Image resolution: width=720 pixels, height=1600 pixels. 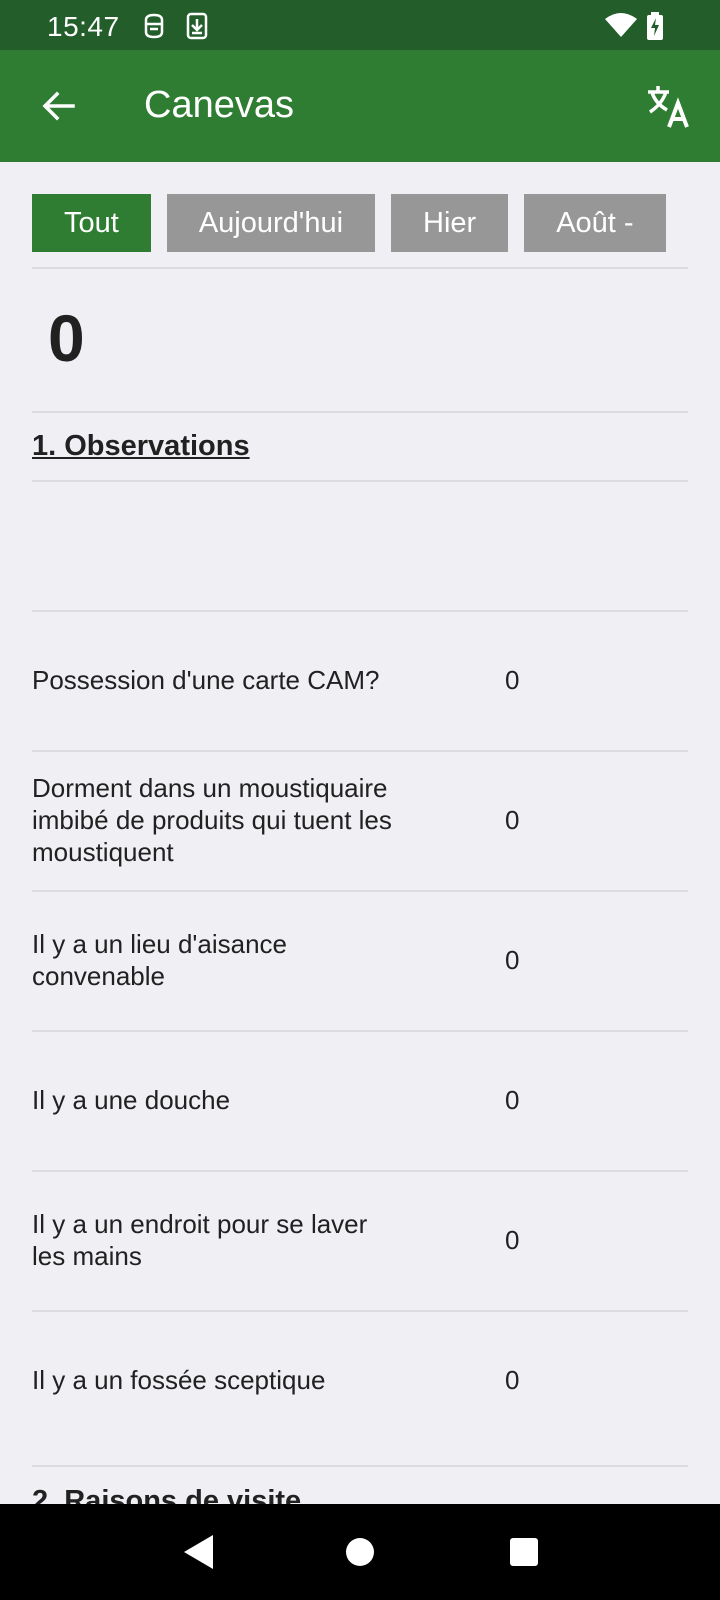 What do you see at coordinates (154, 28) in the screenshot?
I see `notification-icon` at bounding box center [154, 28].